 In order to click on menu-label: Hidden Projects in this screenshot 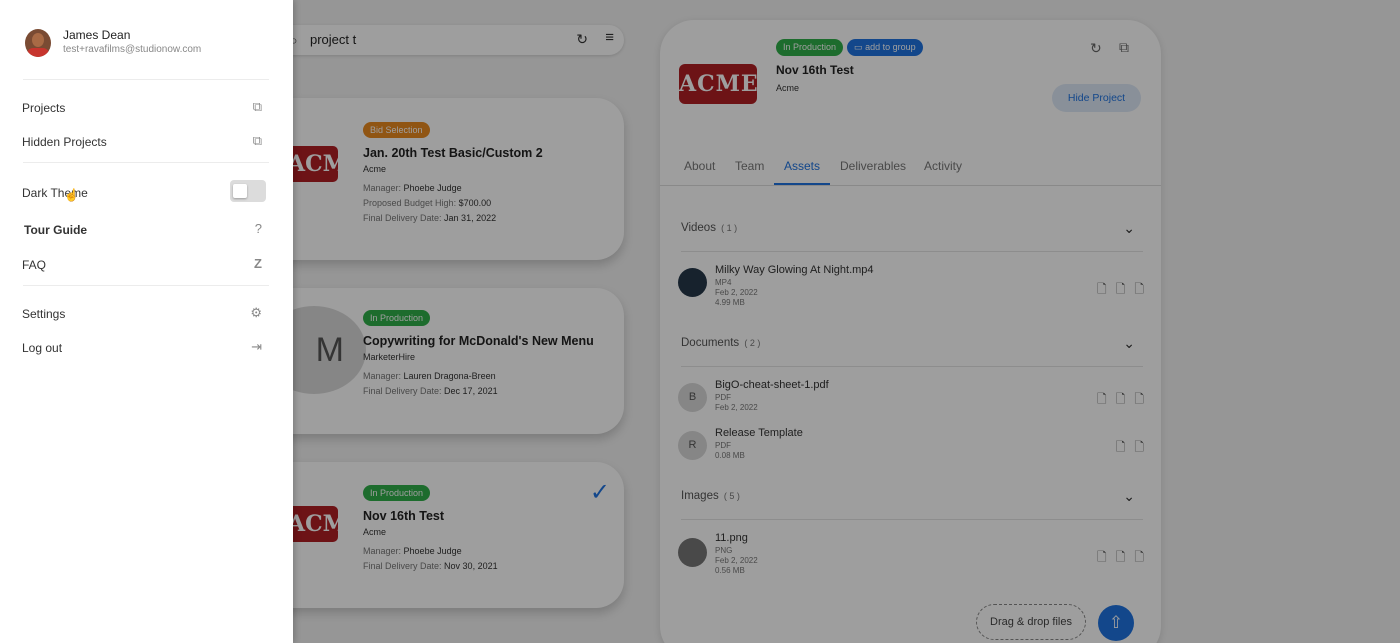, I will do `click(64, 142)`.